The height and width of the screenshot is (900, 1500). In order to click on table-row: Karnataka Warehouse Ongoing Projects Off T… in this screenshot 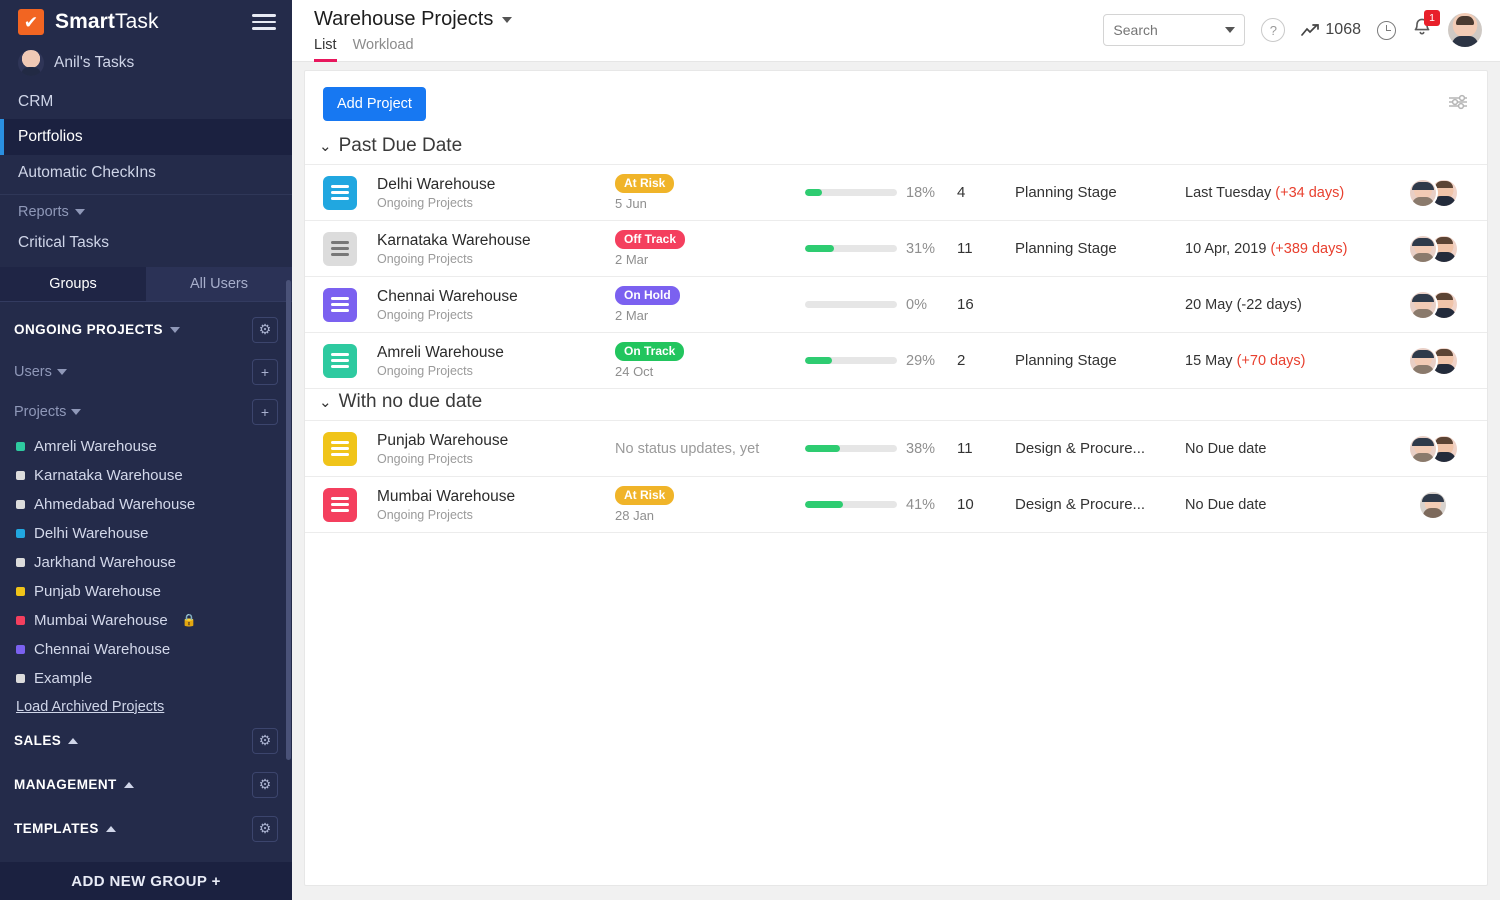, I will do `click(896, 249)`.